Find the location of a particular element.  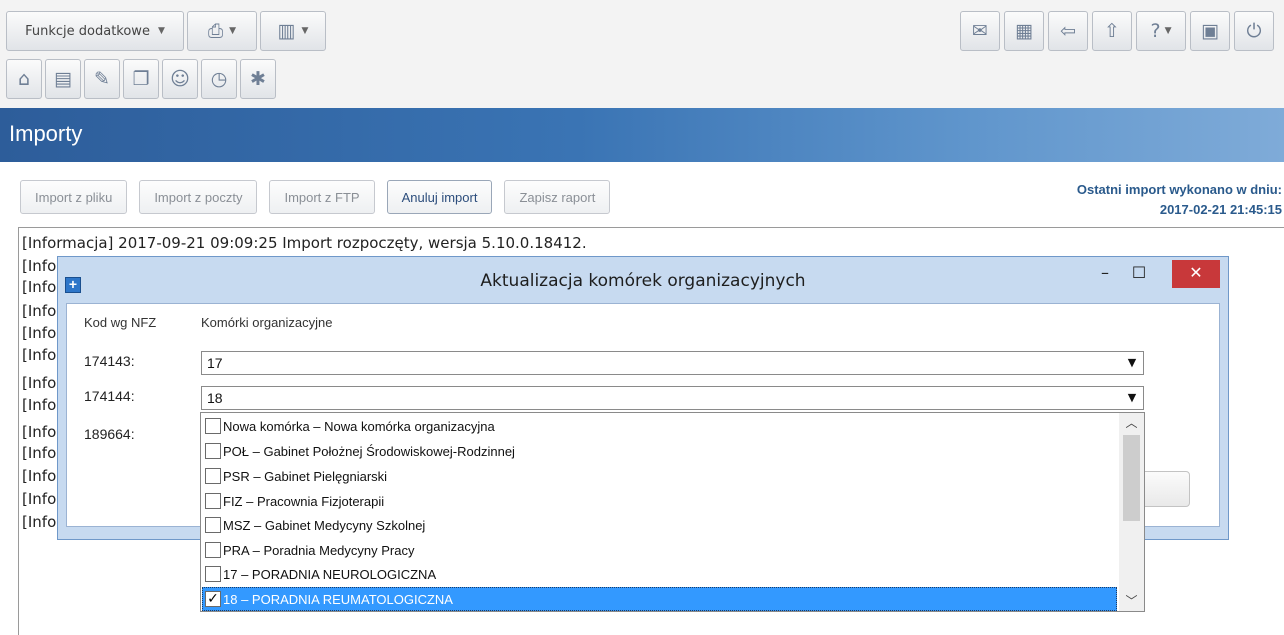

close-button: ✕ is located at coordinates (1196, 274).